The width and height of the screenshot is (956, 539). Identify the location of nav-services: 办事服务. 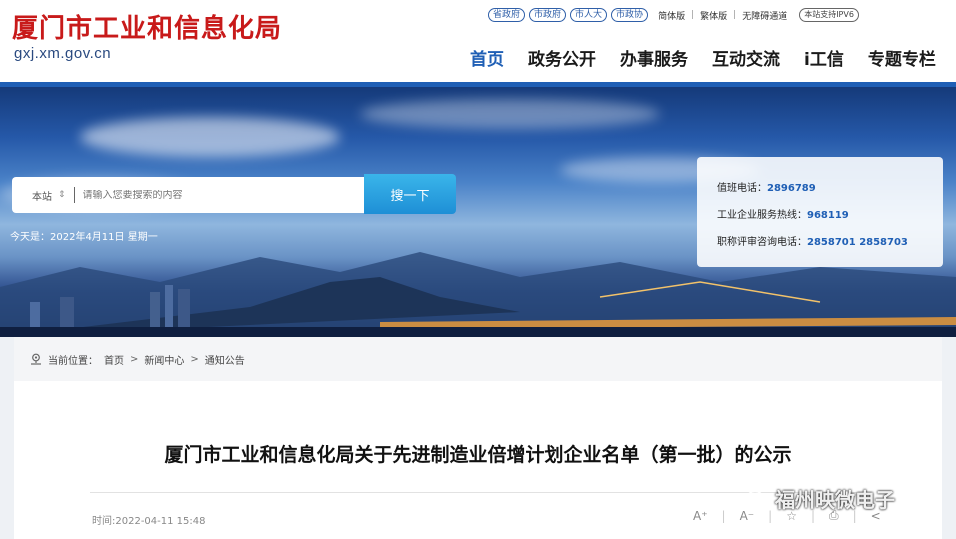
(654, 57).